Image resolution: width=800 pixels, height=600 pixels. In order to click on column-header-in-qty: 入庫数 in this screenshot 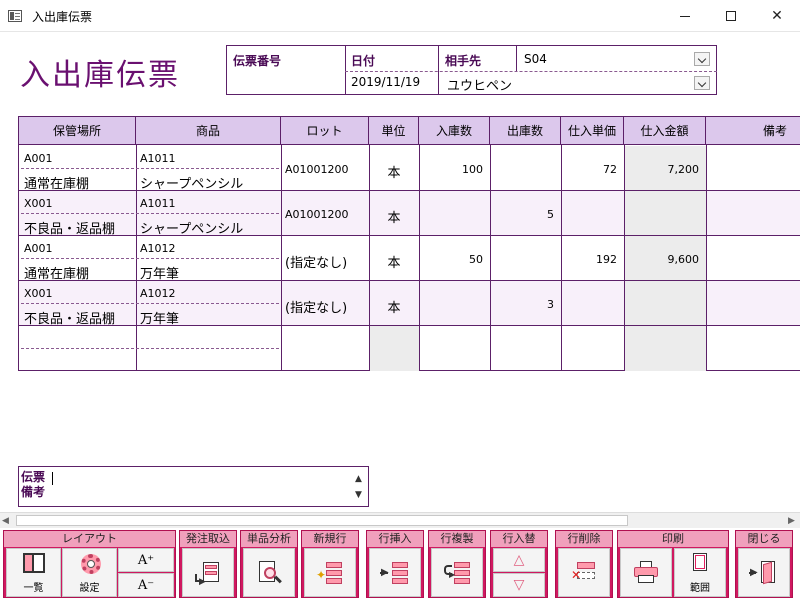, I will do `click(454, 131)`.